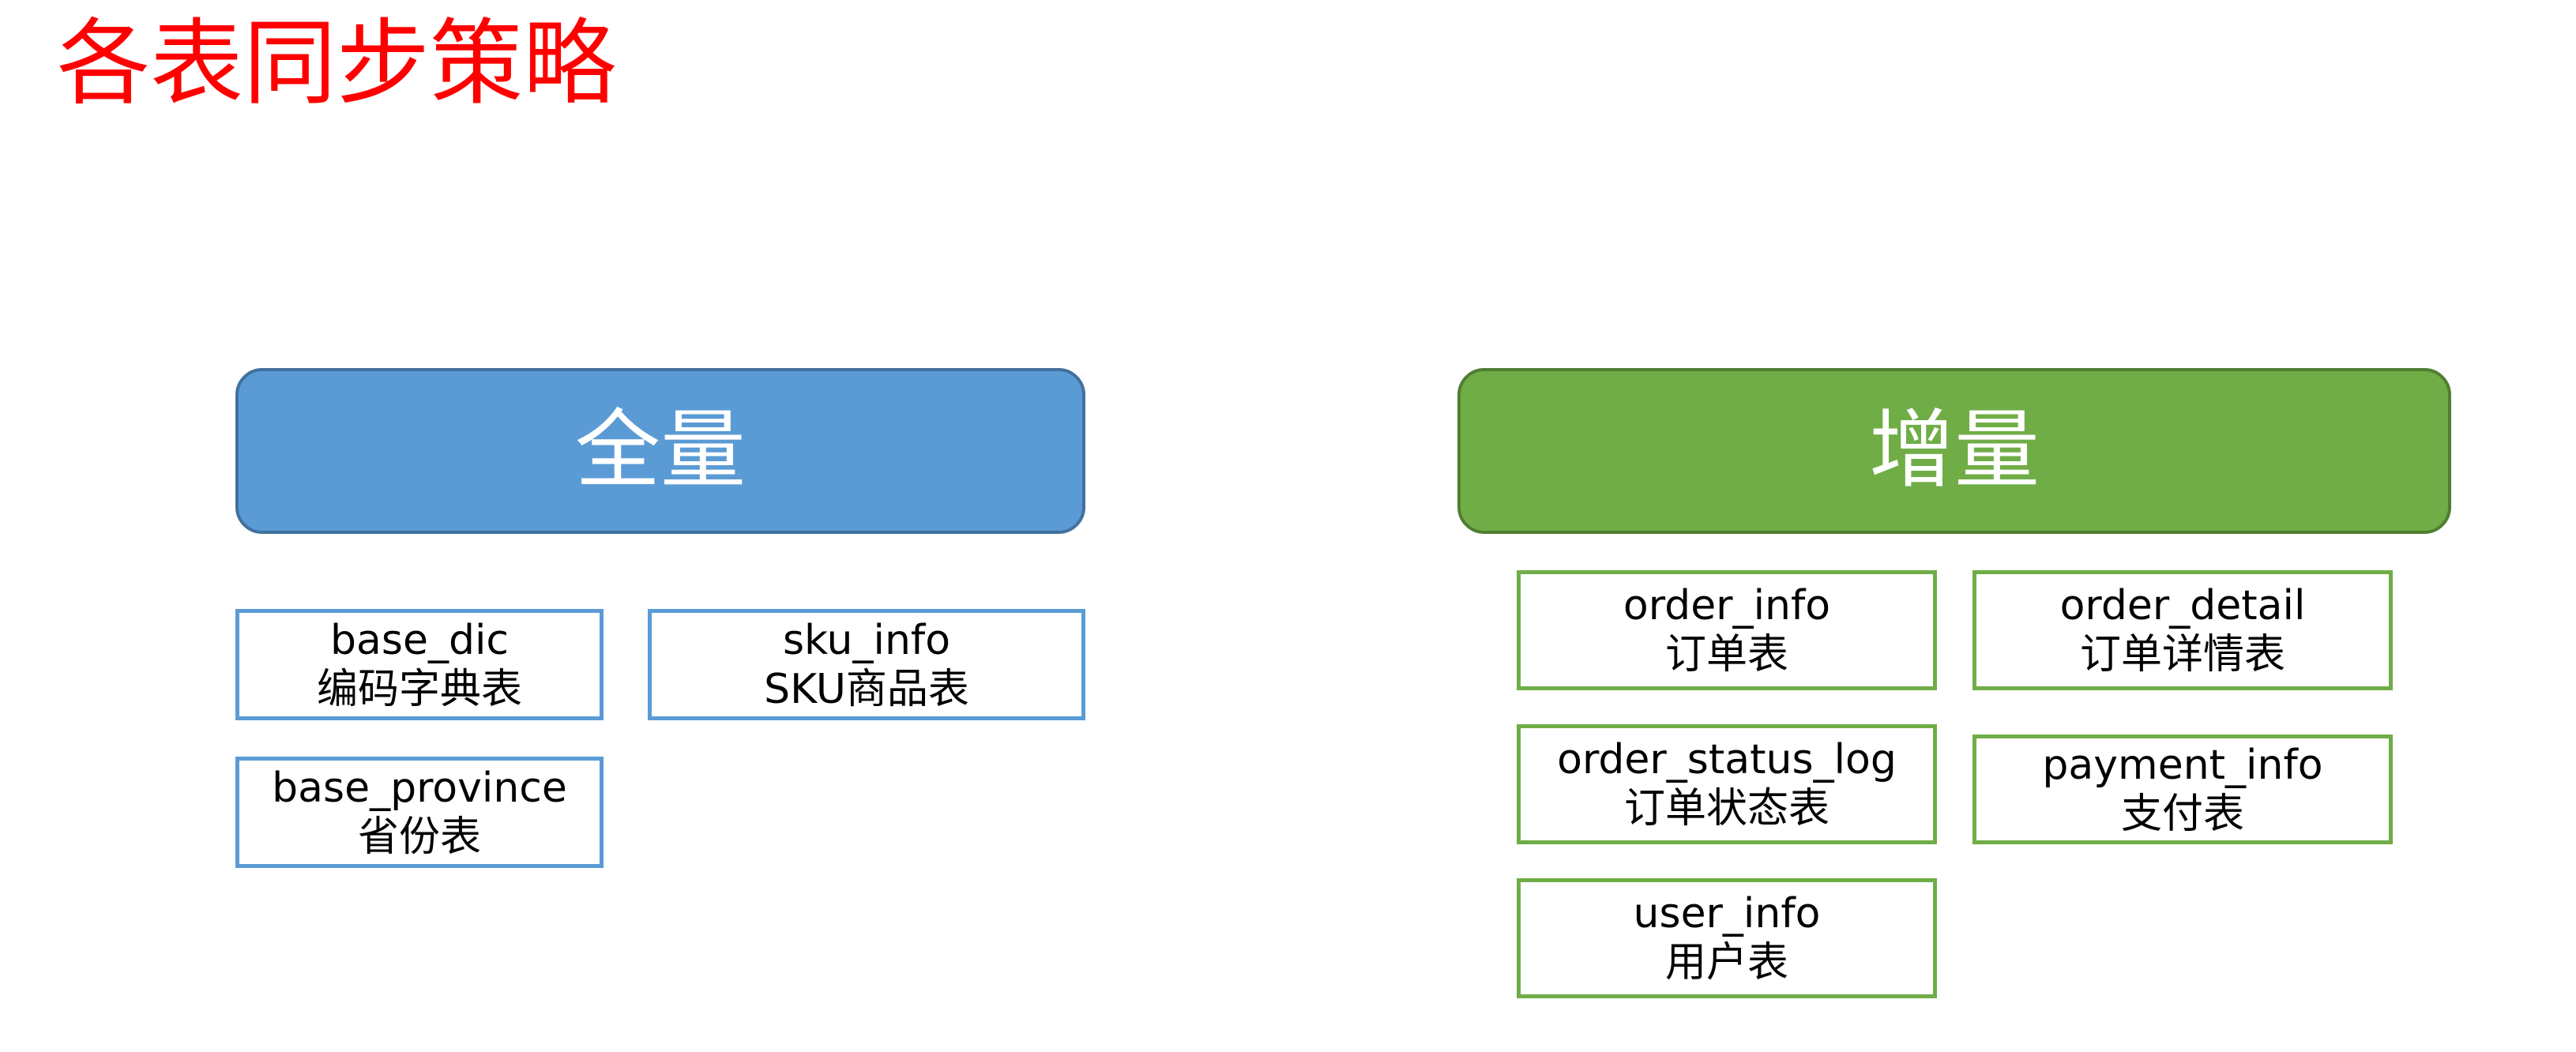 The image size is (2576, 1052). What do you see at coordinates (1727, 913) in the screenshot?
I see `table-name: user_info` at bounding box center [1727, 913].